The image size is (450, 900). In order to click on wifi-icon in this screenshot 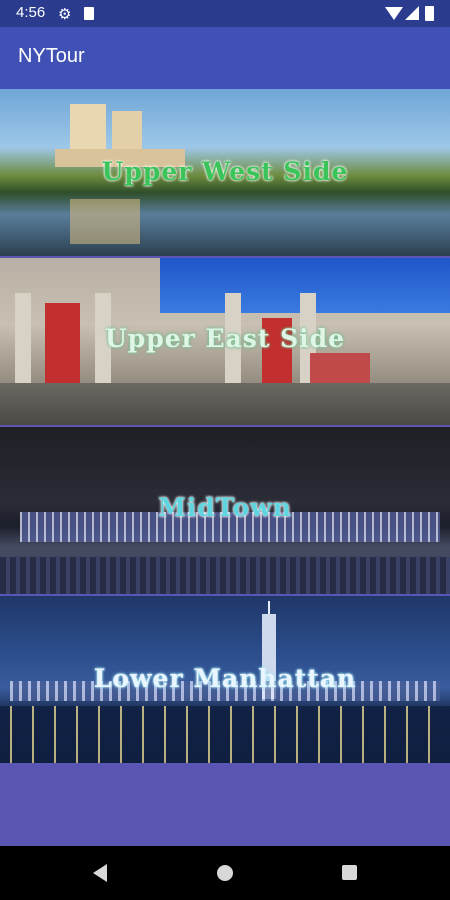, I will do `click(394, 13)`.